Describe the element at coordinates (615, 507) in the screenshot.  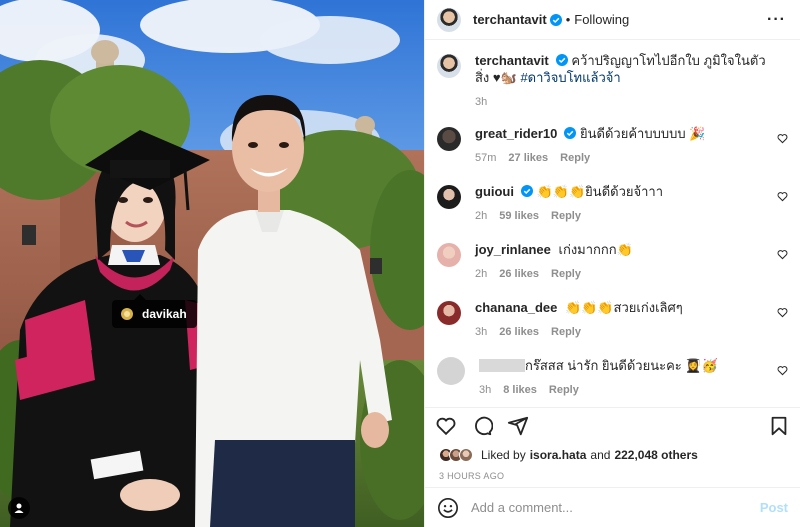
I see `comment-input` at that location.